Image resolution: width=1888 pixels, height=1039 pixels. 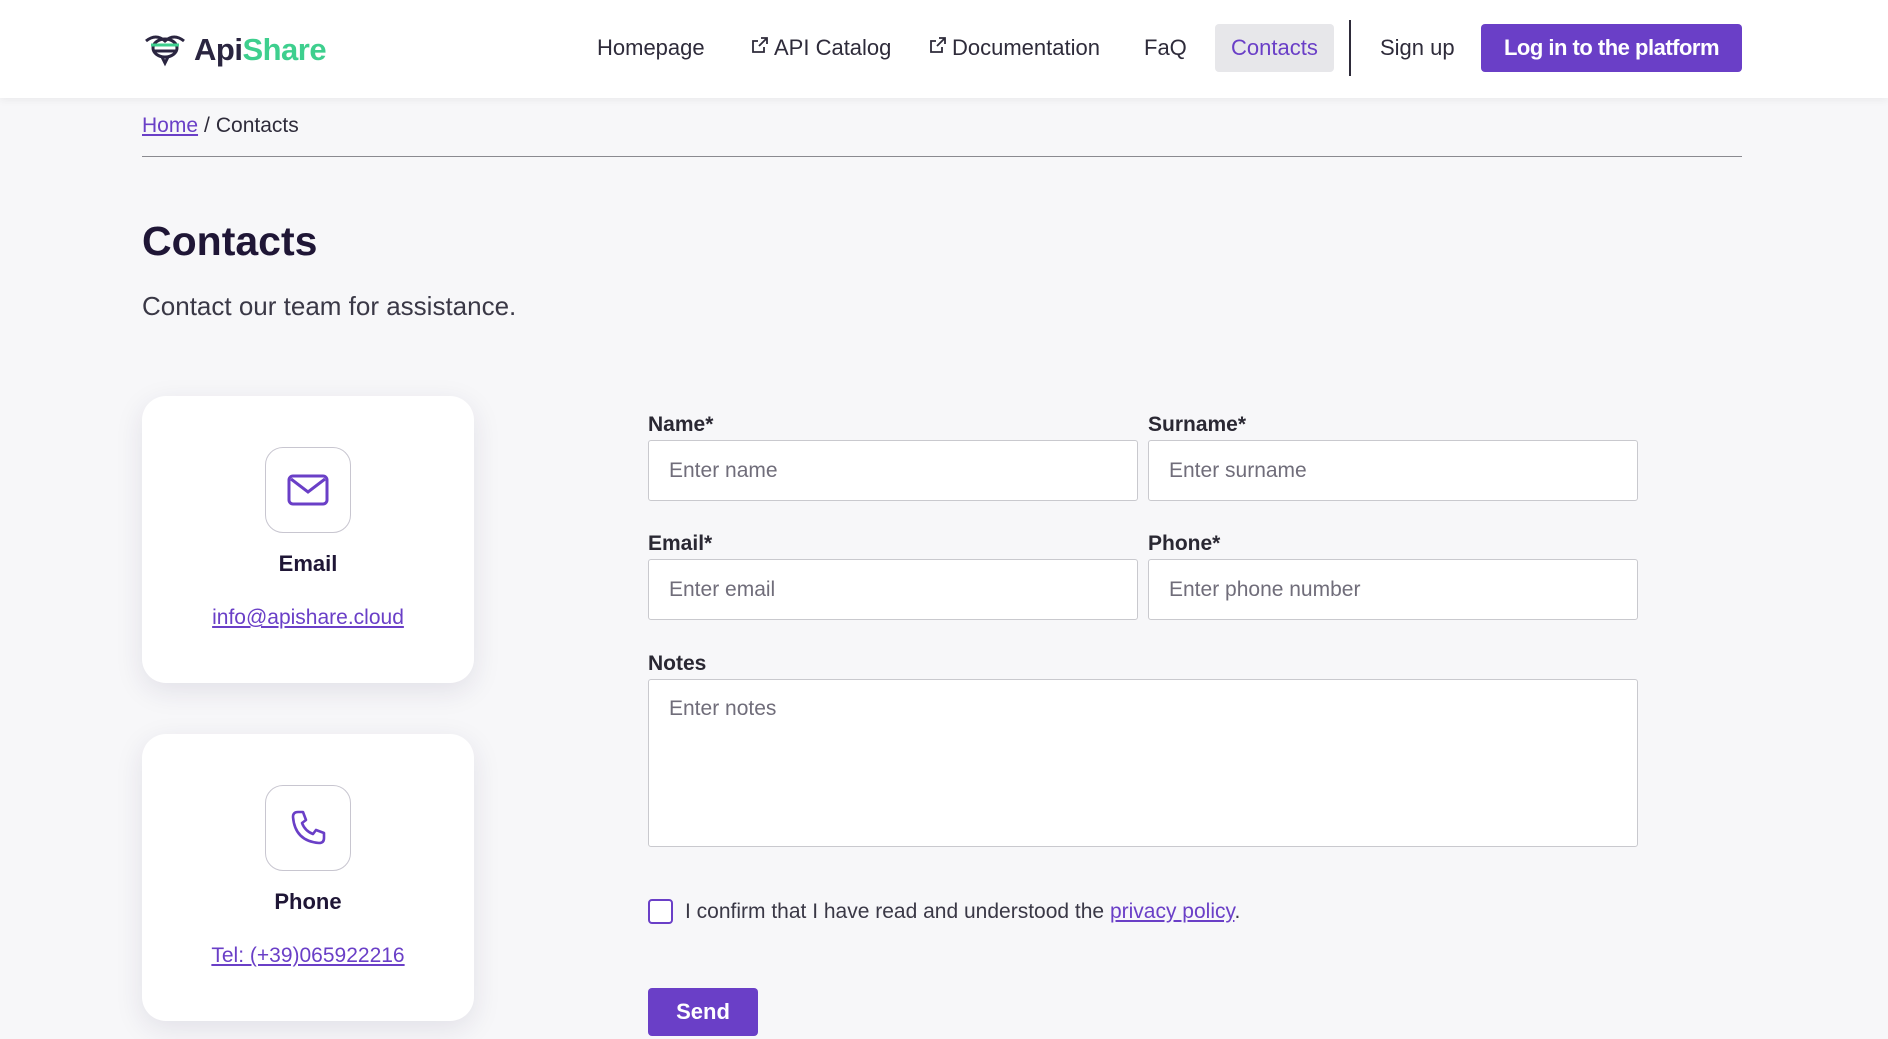 What do you see at coordinates (257, 125) in the screenshot?
I see `breadcrumb-current: Contacts` at bounding box center [257, 125].